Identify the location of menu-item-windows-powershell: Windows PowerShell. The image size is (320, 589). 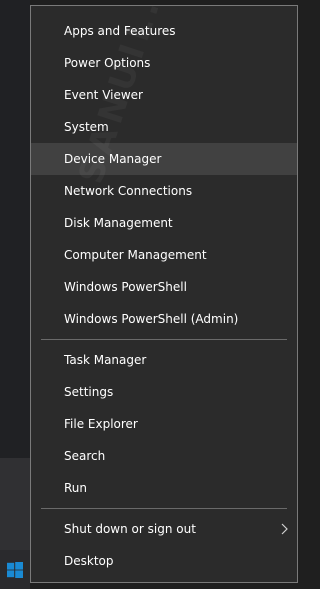
(164, 287).